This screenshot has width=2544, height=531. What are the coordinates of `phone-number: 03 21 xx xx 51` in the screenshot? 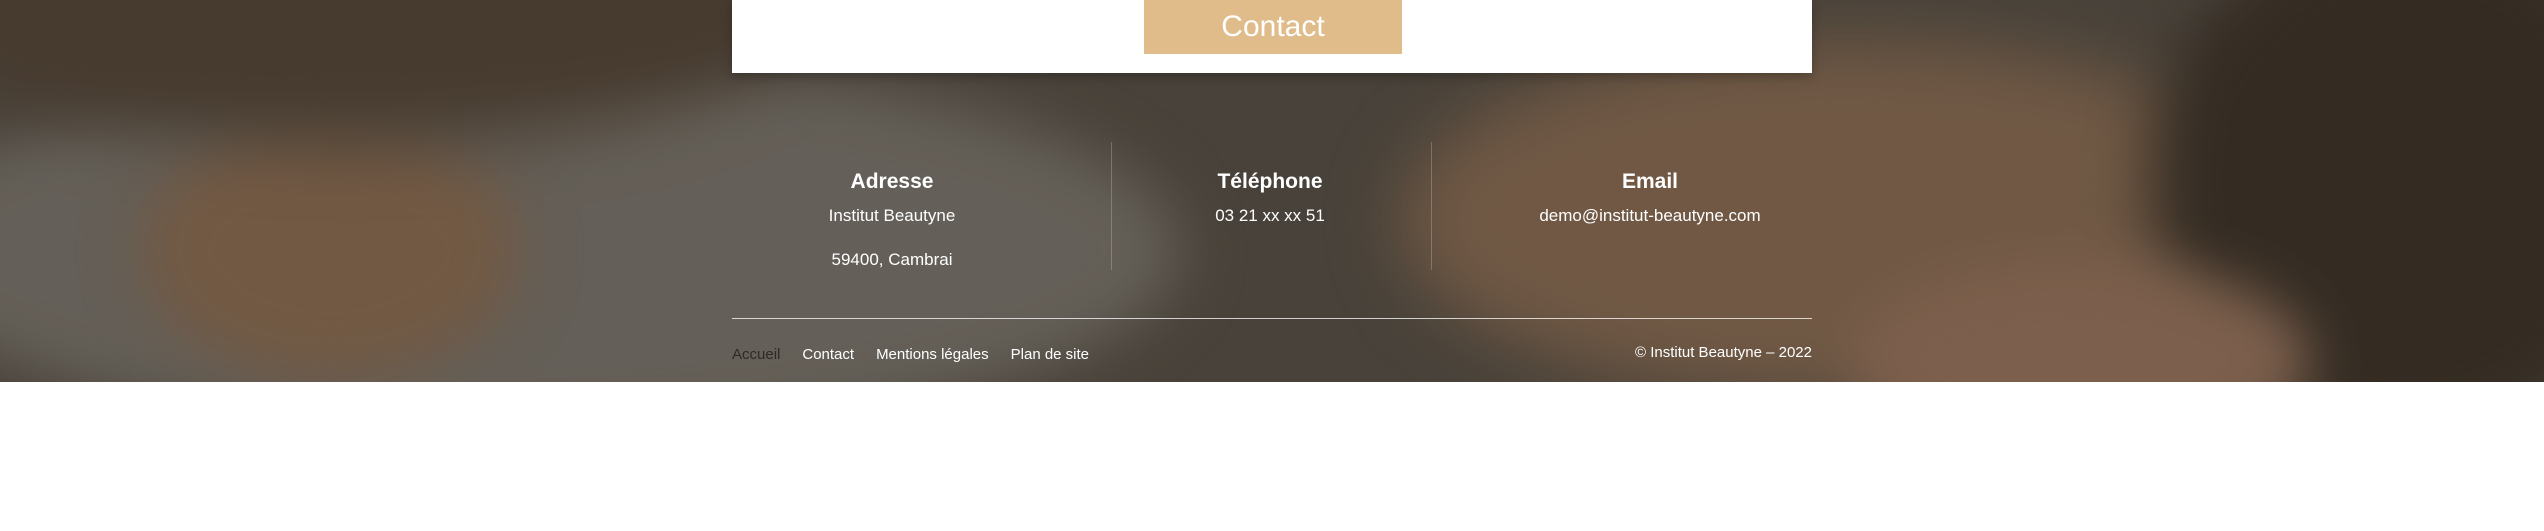 It's located at (1270, 215).